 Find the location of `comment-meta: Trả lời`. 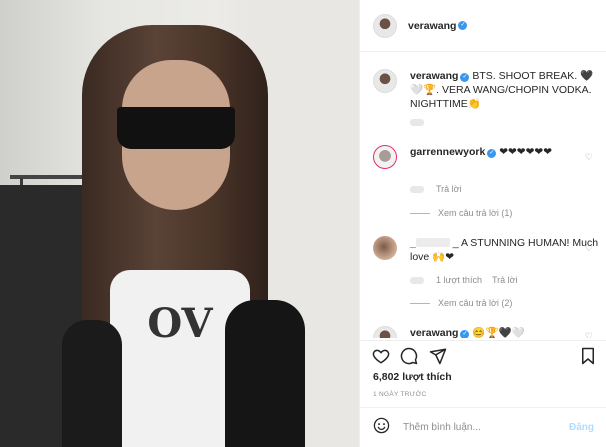

comment-meta: Trả lời is located at coordinates (436, 189).